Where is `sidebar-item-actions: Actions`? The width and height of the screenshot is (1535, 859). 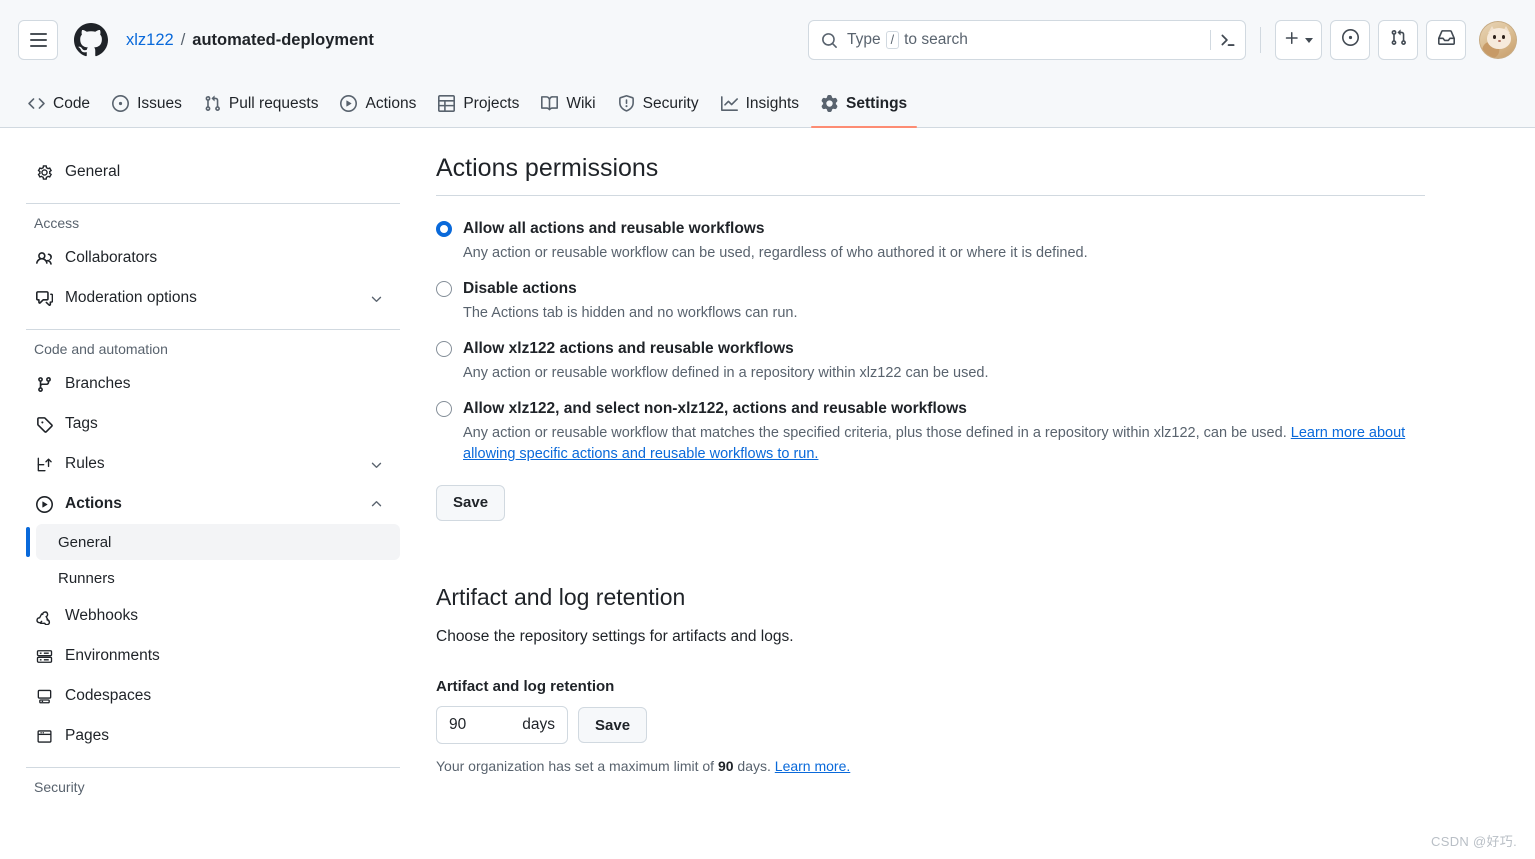
sidebar-item-actions: Actions is located at coordinates (213, 504).